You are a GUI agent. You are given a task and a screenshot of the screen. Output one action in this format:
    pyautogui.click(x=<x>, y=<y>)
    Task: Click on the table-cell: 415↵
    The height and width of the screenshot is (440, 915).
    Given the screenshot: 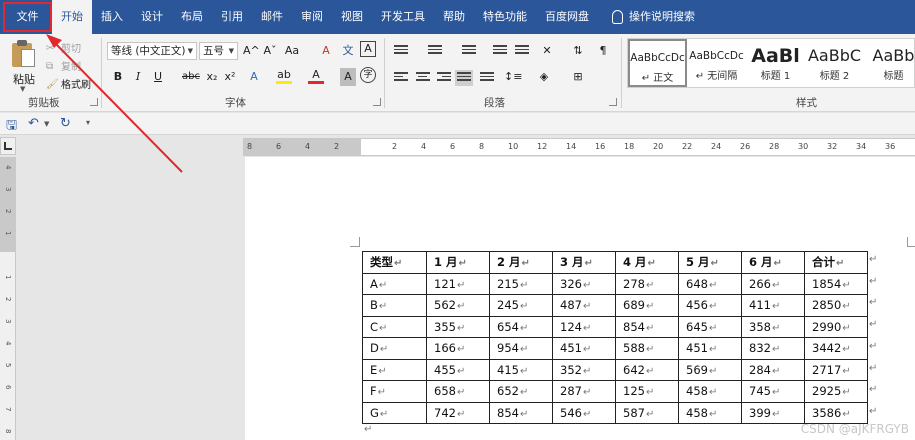 What is the action you would take?
    pyautogui.click(x=521, y=369)
    